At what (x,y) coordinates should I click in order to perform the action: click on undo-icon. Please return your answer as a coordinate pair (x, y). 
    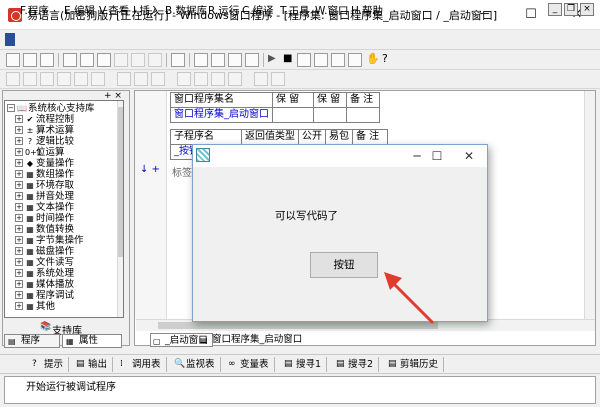
    Looking at the image, I should click on (138, 60).